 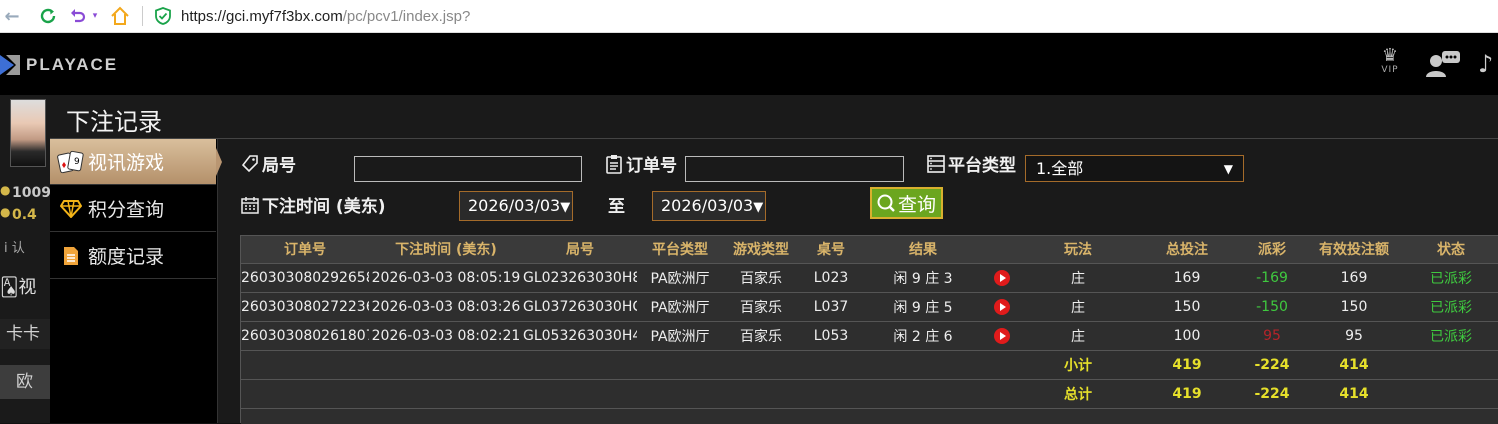 I want to click on cell-round: GL037263030HC, so click(x=580, y=307).